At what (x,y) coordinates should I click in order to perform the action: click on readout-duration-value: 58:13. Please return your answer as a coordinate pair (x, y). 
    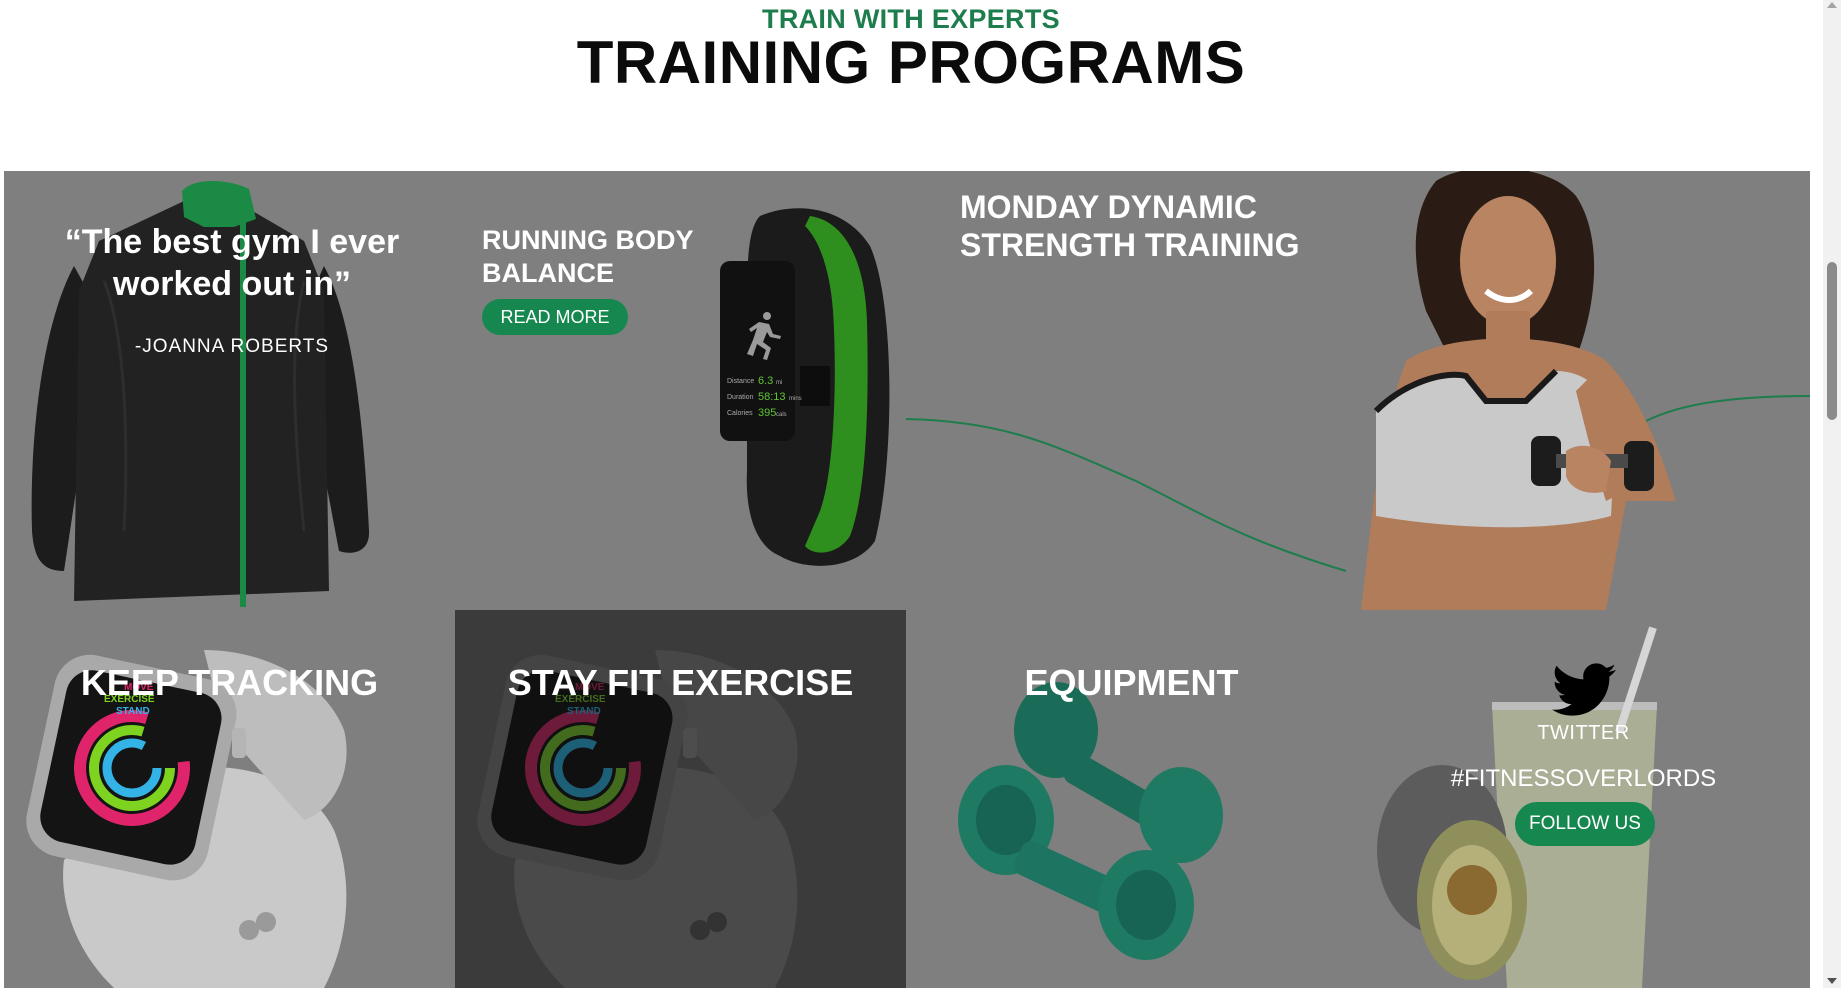
    Looking at the image, I should click on (772, 397).